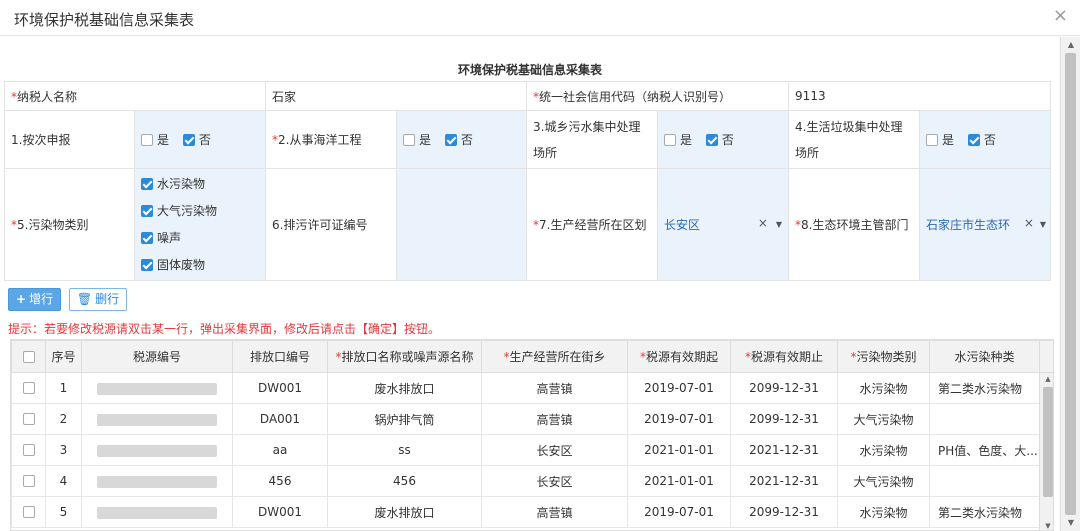 The width and height of the screenshot is (1080, 531). What do you see at coordinates (719, 139) in the screenshot?
I see `urban-sewage-no: 否` at bounding box center [719, 139].